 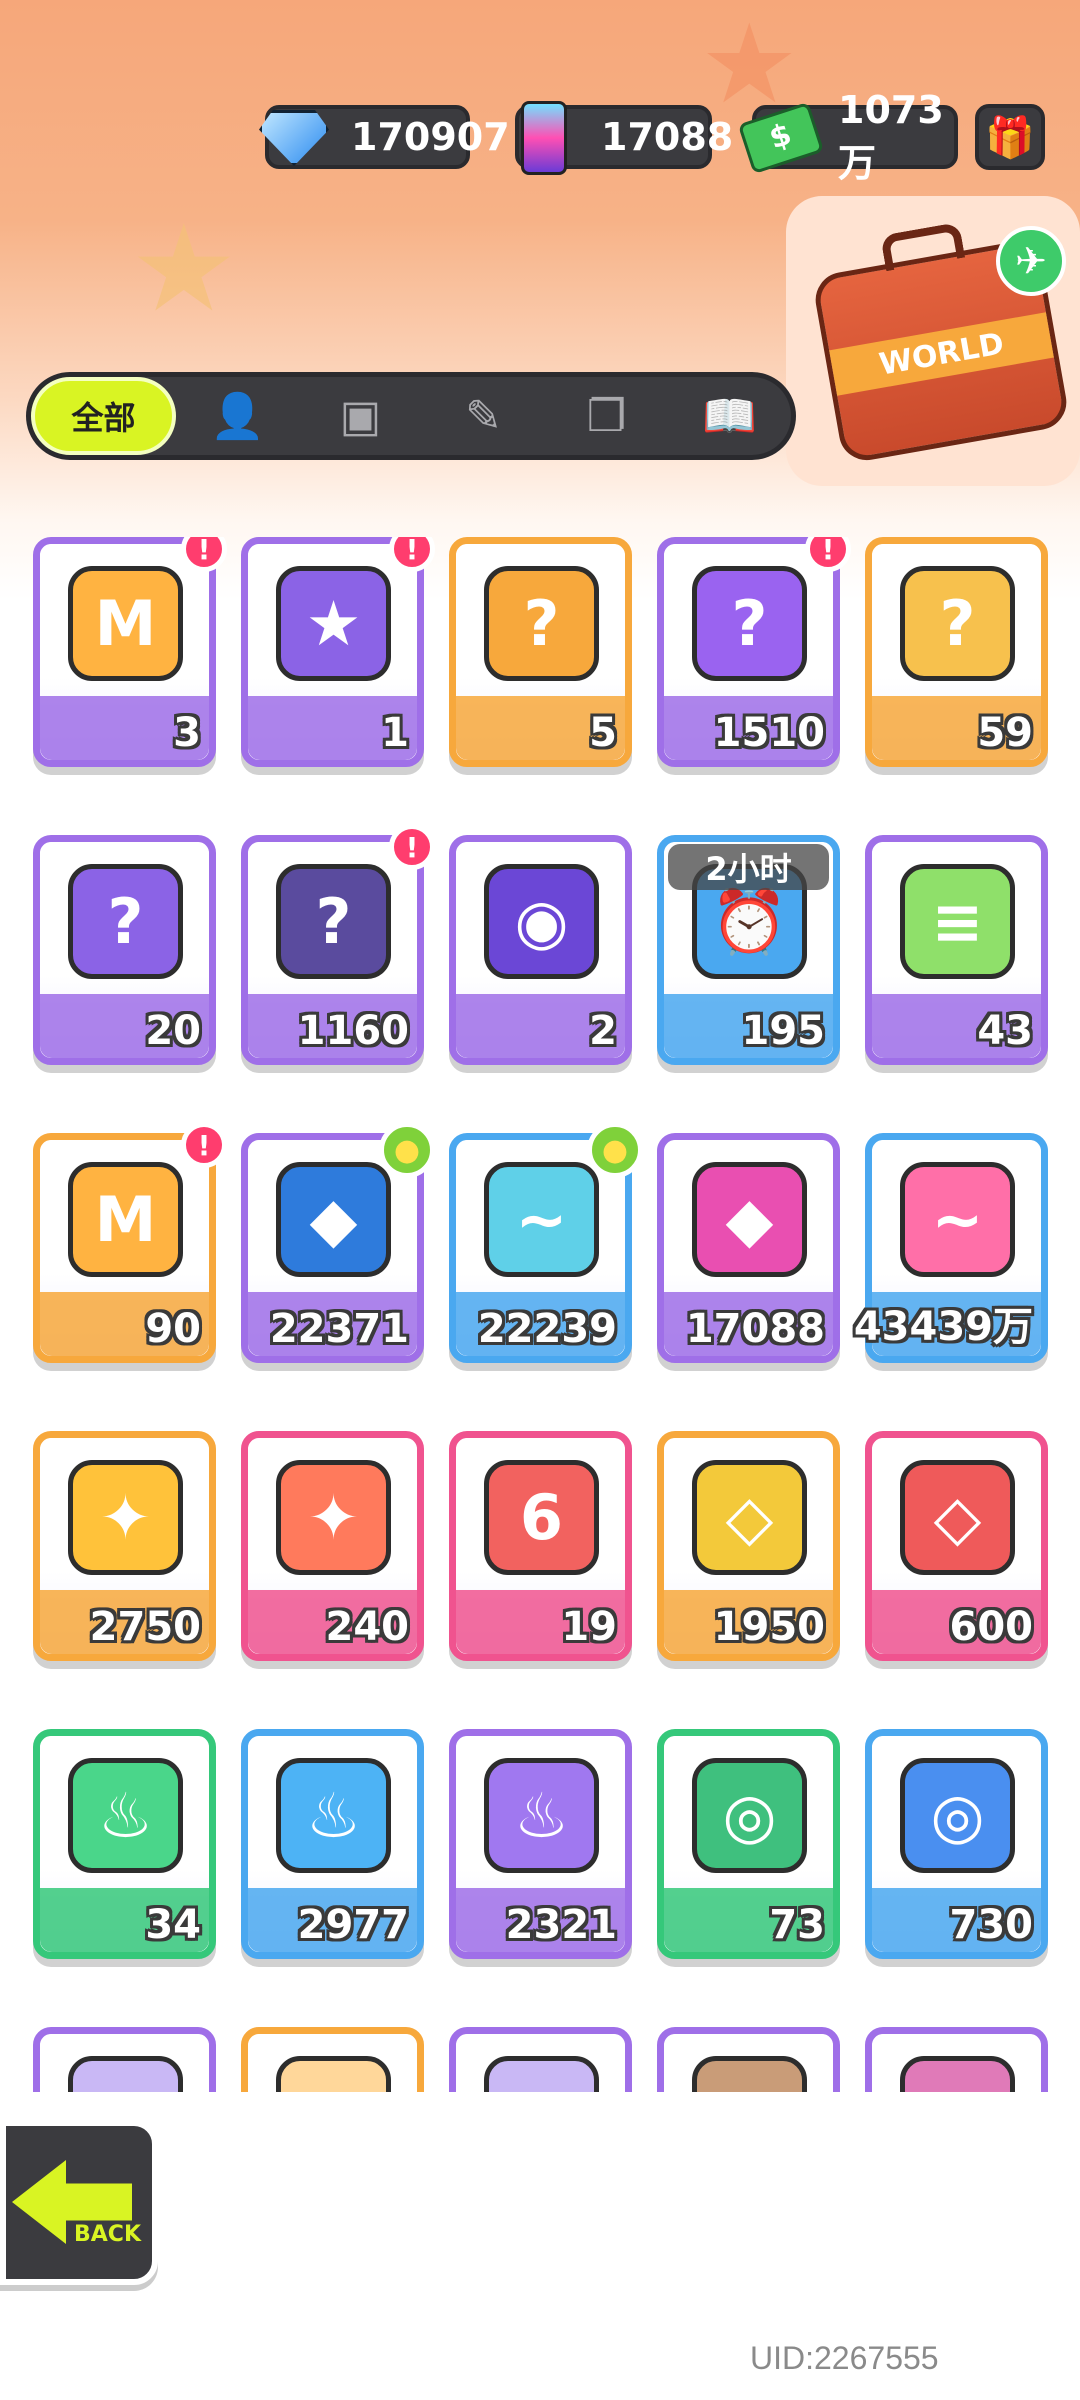 What do you see at coordinates (173, 1329) in the screenshot?
I see `item-count: 90` at bounding box center [173, 1329].